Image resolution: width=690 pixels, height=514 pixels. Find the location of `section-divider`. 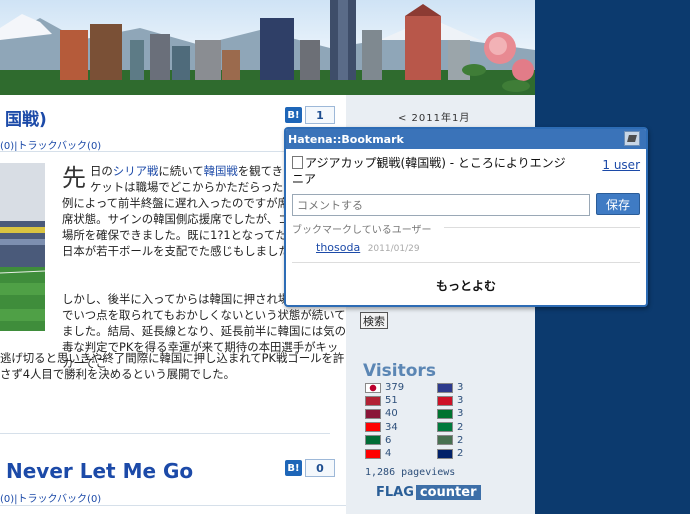

section-divider is located at coordinates (542, 227).